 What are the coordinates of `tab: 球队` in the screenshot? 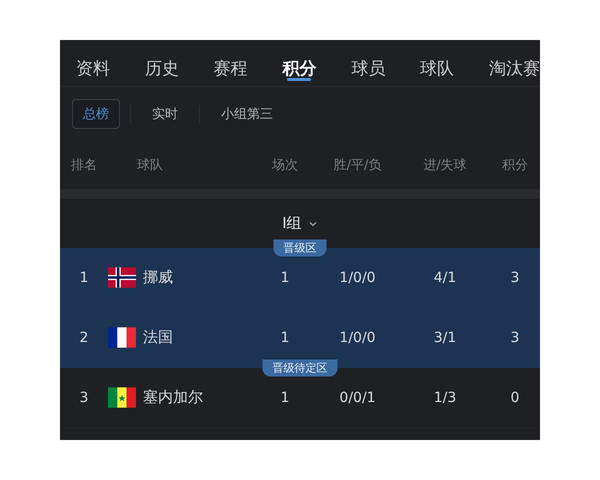 It's located at (437, 63).